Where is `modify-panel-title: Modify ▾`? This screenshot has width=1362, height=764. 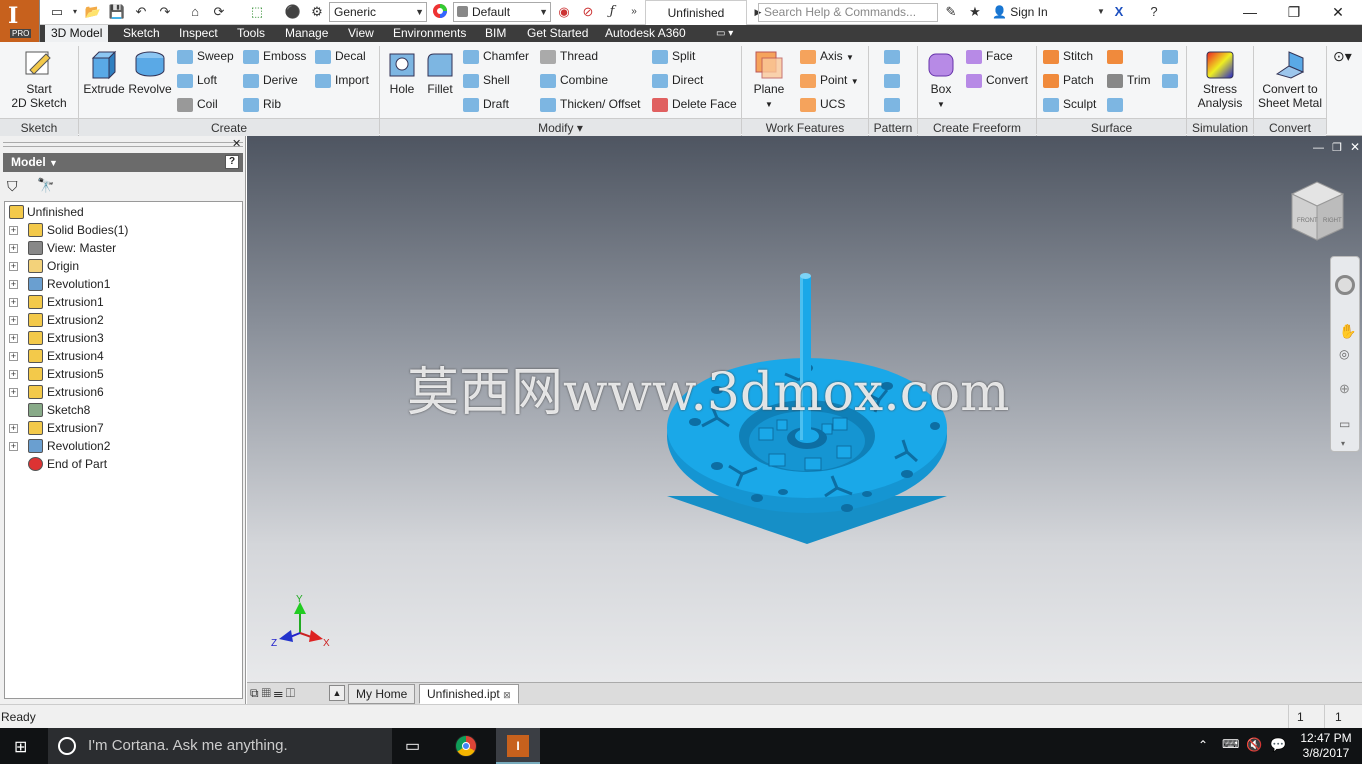 modify-panel-title: Modify ▾ is located at coordinates (560, 127).